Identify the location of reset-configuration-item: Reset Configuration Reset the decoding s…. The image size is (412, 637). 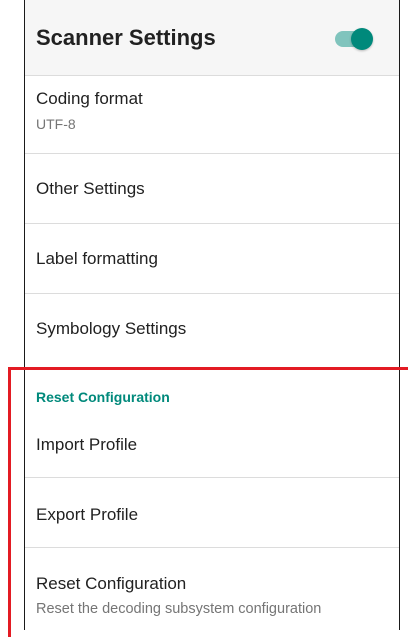
(212, 589).